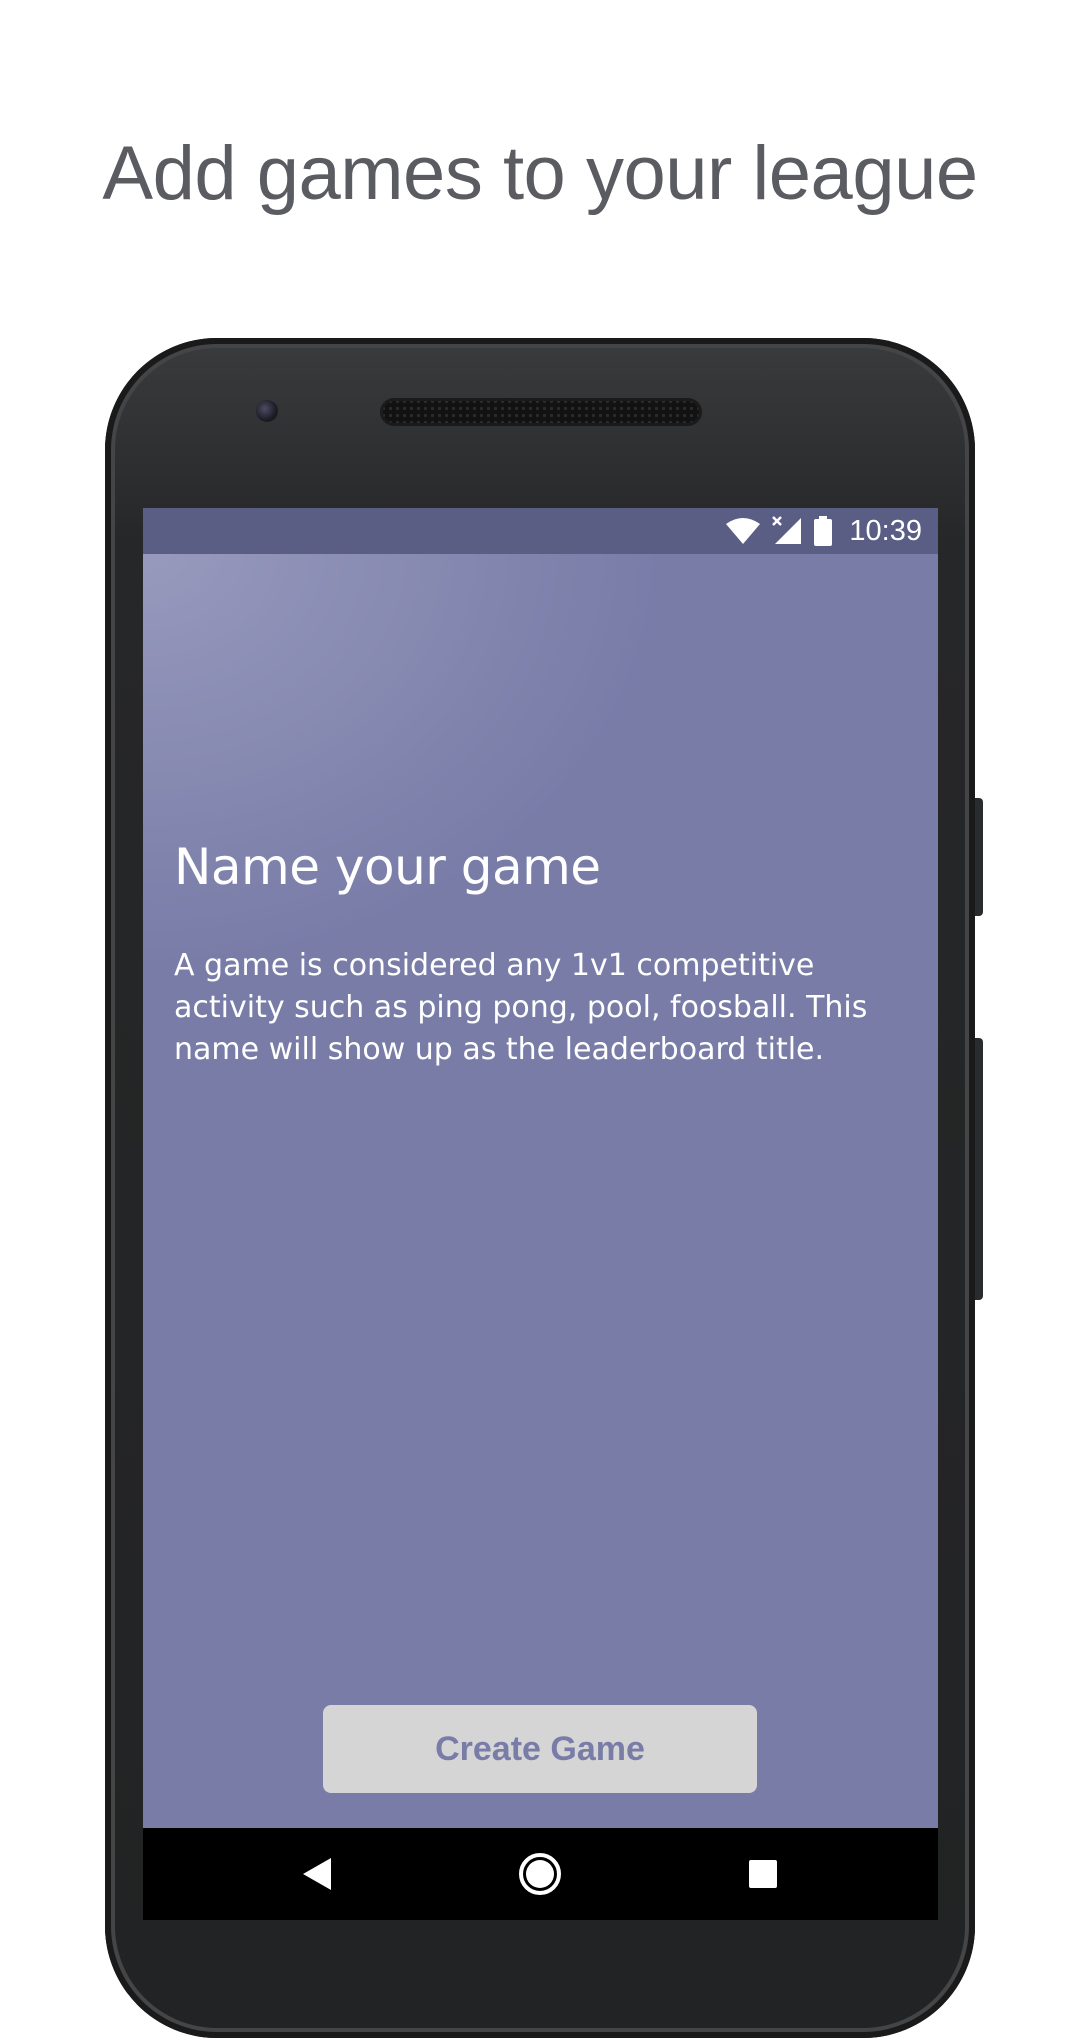 The width and height of the screenshot is (1080, 2038). Describe the element at coordinates (540, 173) in the screenshot. I see `page-headline: Add games to your league` at that location.